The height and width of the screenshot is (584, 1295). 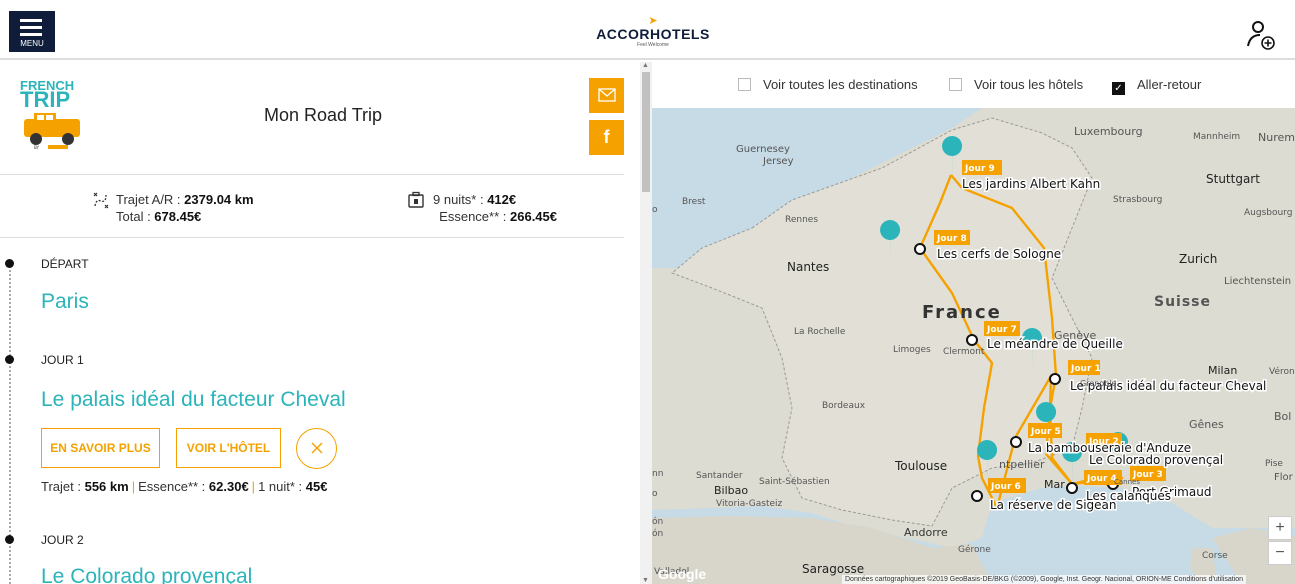 I want to click on learn-more-button: EN SAVOIR PLUS, so click(x=100, y=448).